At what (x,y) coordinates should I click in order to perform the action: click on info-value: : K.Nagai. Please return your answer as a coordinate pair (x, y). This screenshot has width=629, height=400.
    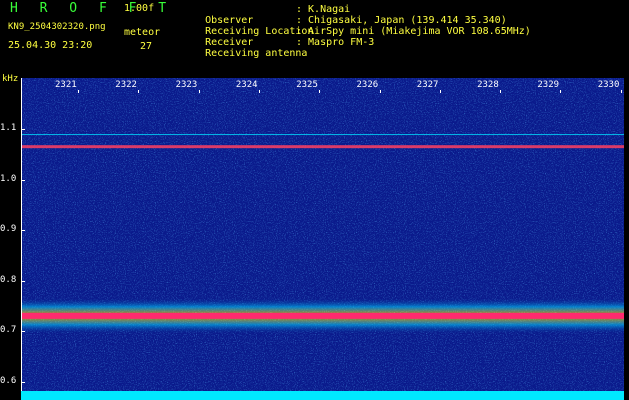
    Looking at the image, I should click on (323, 9).